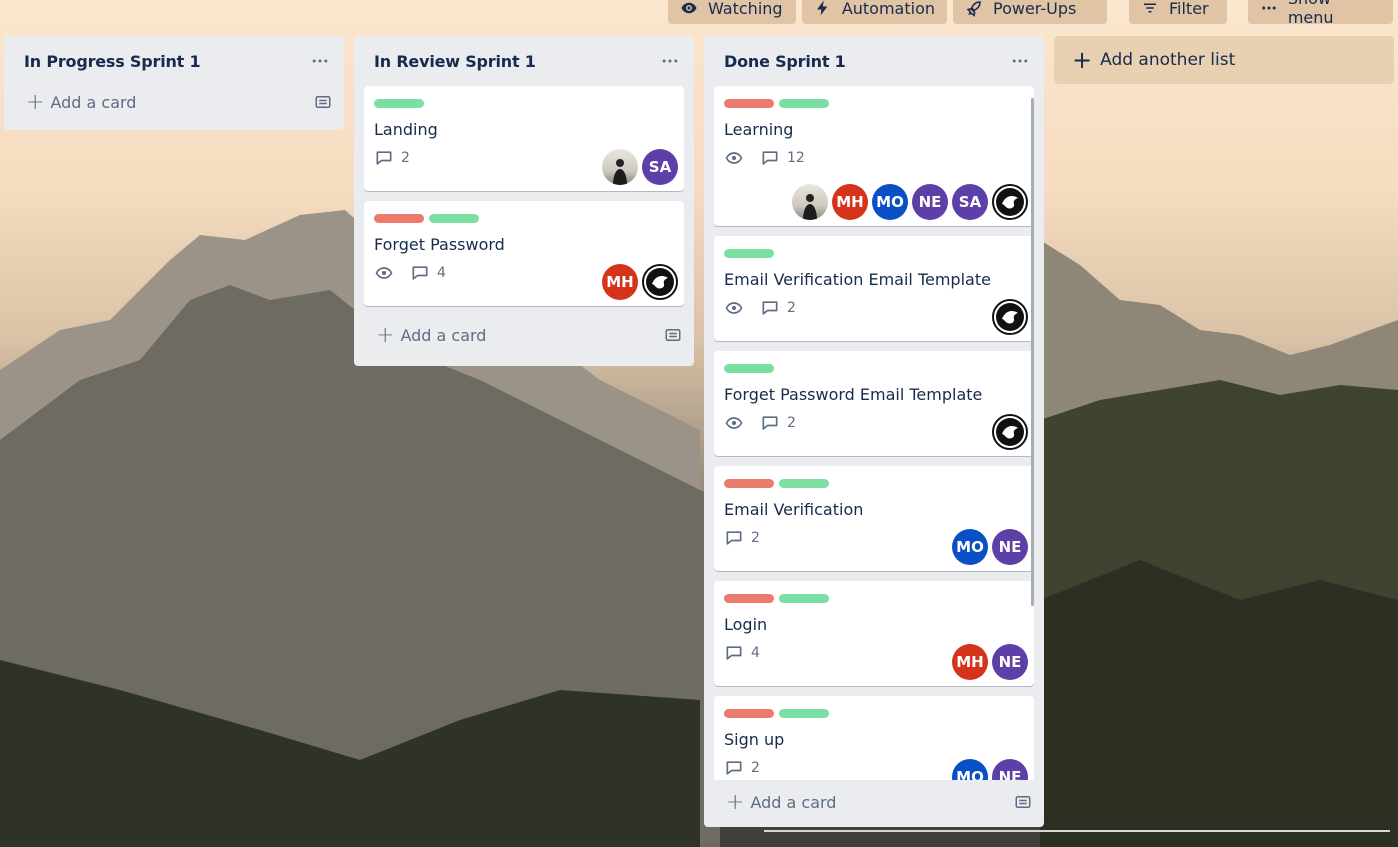 Image resolution: width=1398 pixels, height=847 pixels. Describe the element at coordinates (874, 738) in the screenshot. I see `card: Sign up 2 MO NE` at that location.